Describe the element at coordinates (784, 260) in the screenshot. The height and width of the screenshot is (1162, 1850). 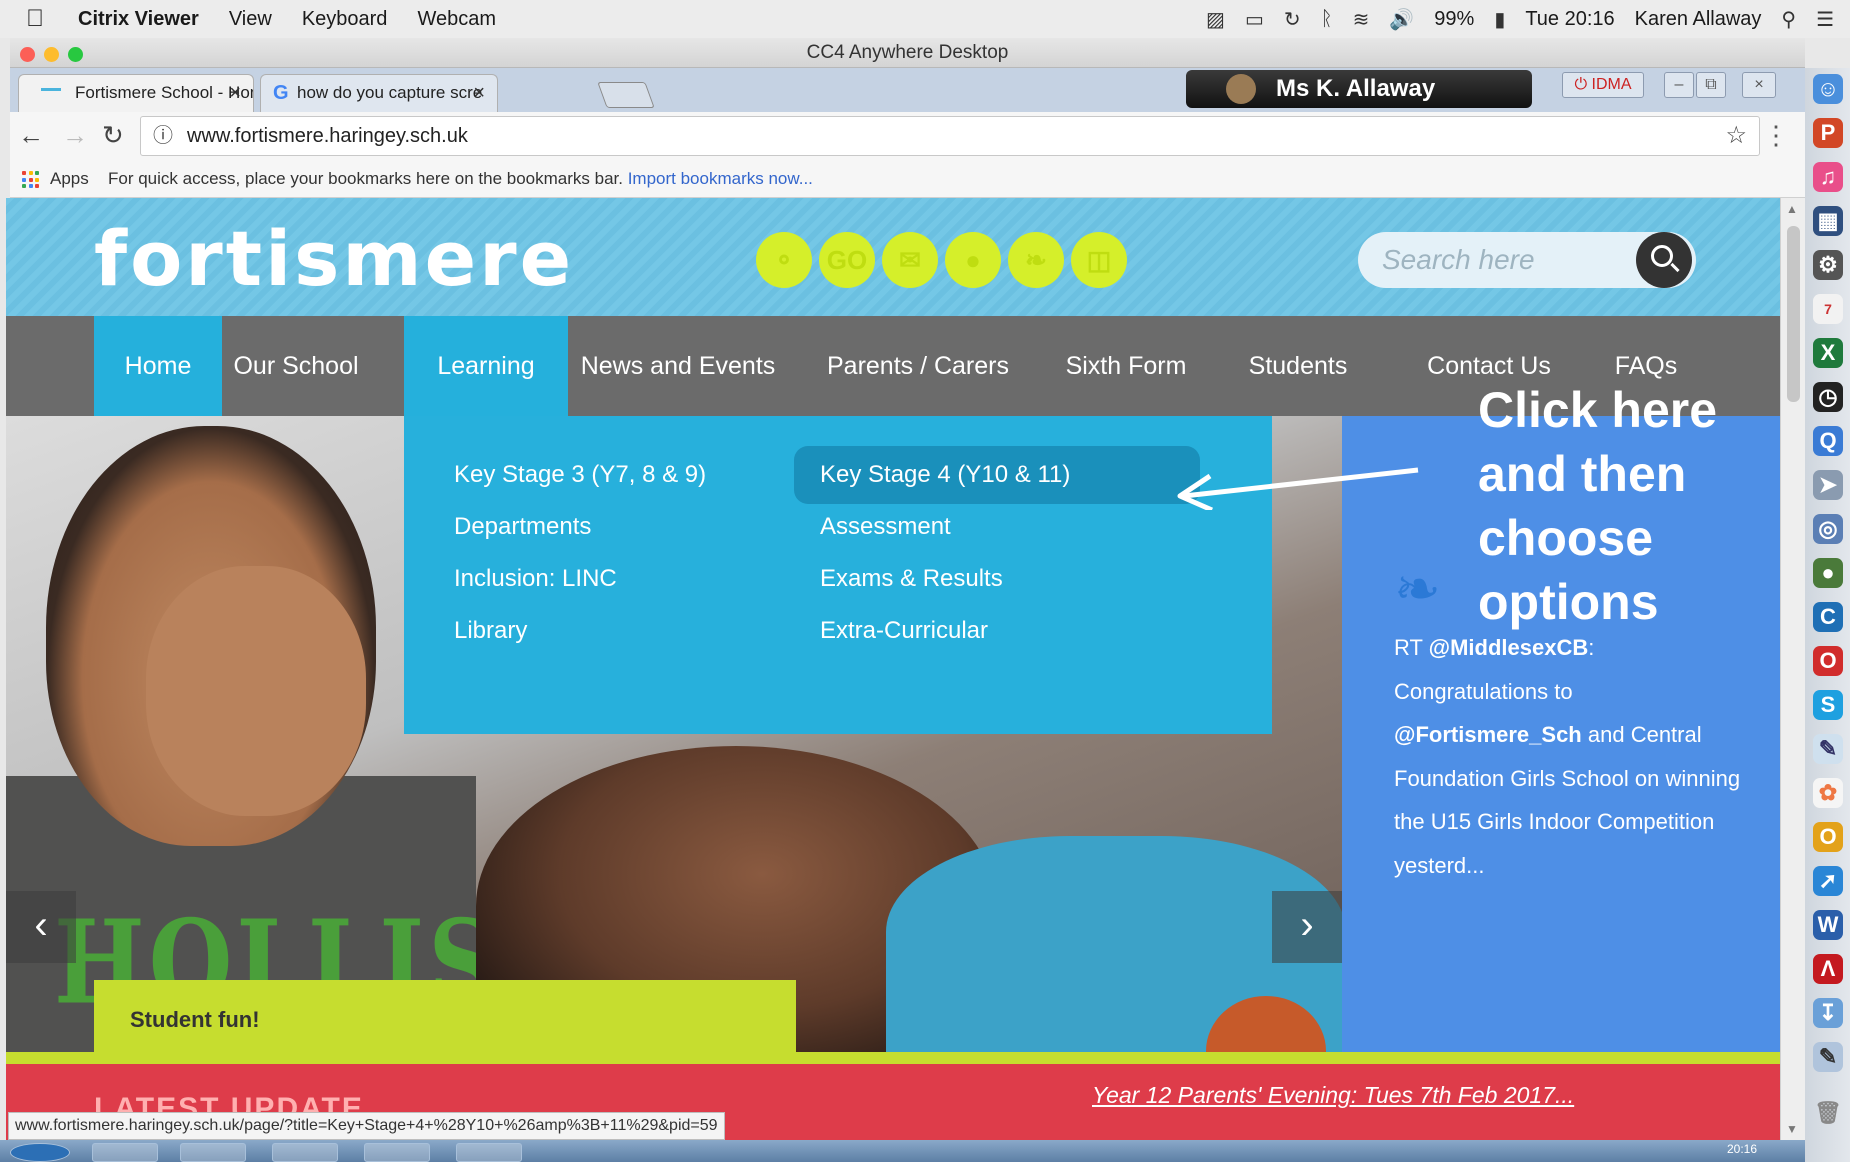
I see `globe-icon: ⚬` at that location.